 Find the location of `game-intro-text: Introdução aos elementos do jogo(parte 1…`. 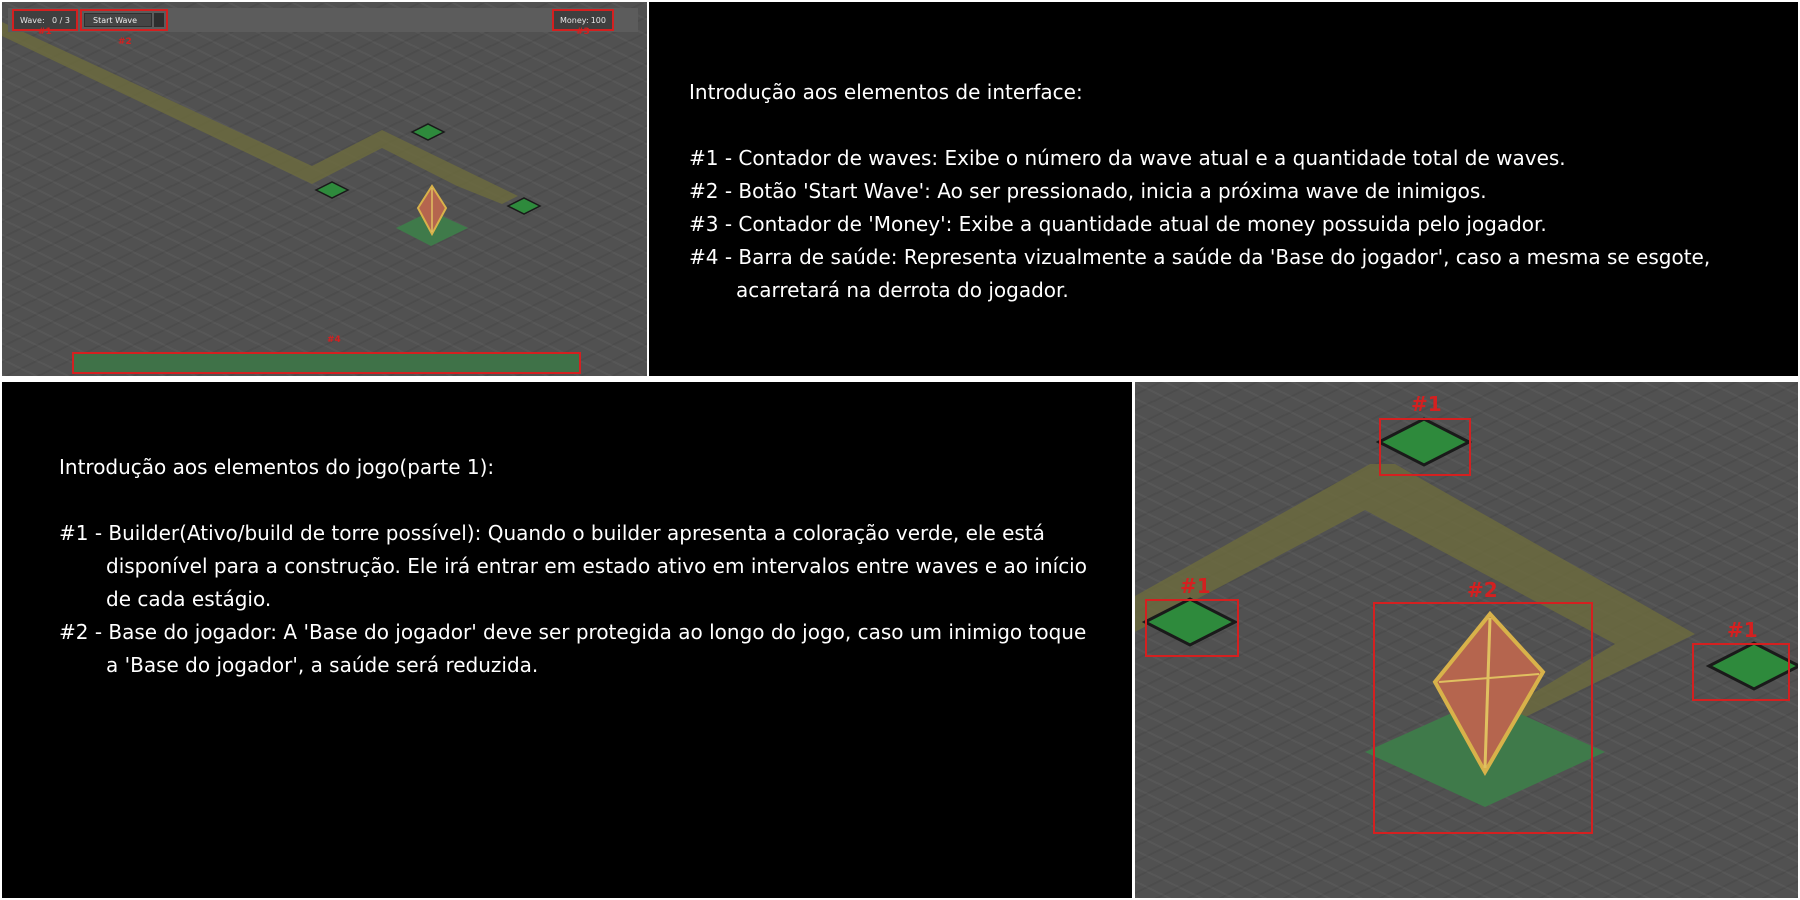

game-intro-text: Introdução aos elementos do jogo(parte 1… is located at coordinates (579, 566).